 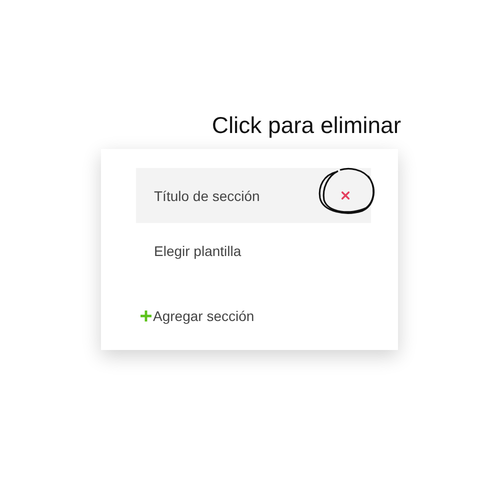 What do you see at coordinates (197, 316) in the screenshot?
I see `add-section-button: Agregar sección` at bounding box center [197, 316].